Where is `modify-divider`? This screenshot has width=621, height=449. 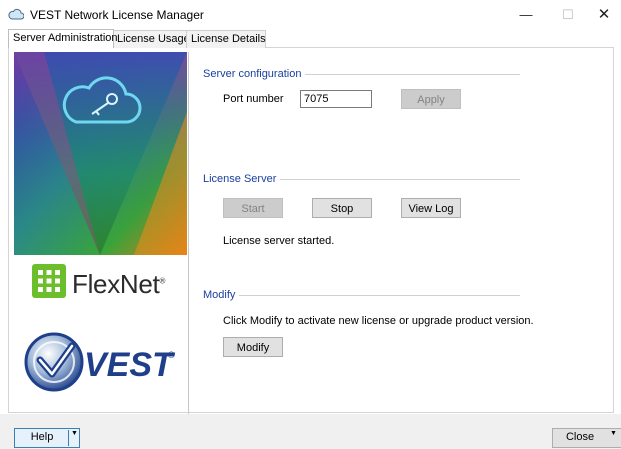
modify-divider is located at coordinates (378, 295).